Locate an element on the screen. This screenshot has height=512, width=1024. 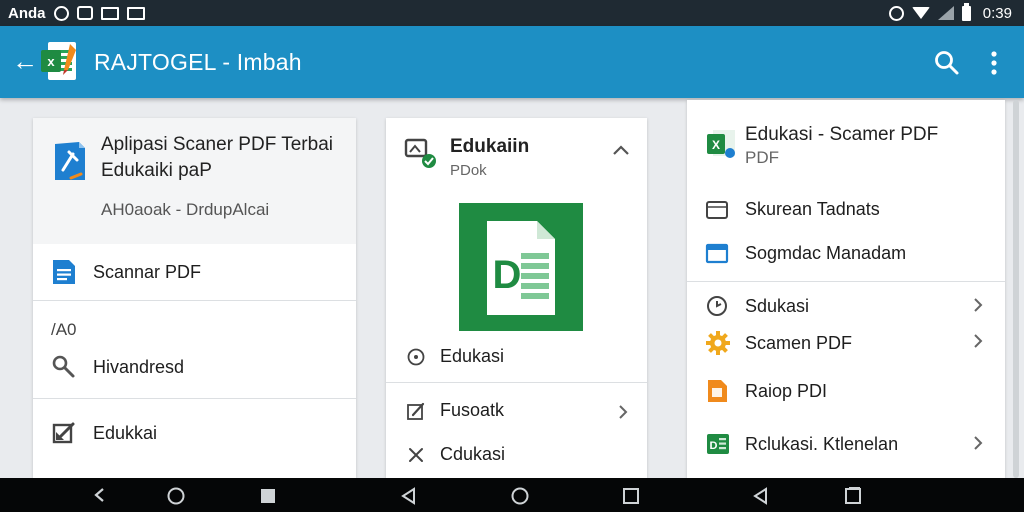
list-item-sdukasi: Sdukasi is located at coordinates (757, 306).